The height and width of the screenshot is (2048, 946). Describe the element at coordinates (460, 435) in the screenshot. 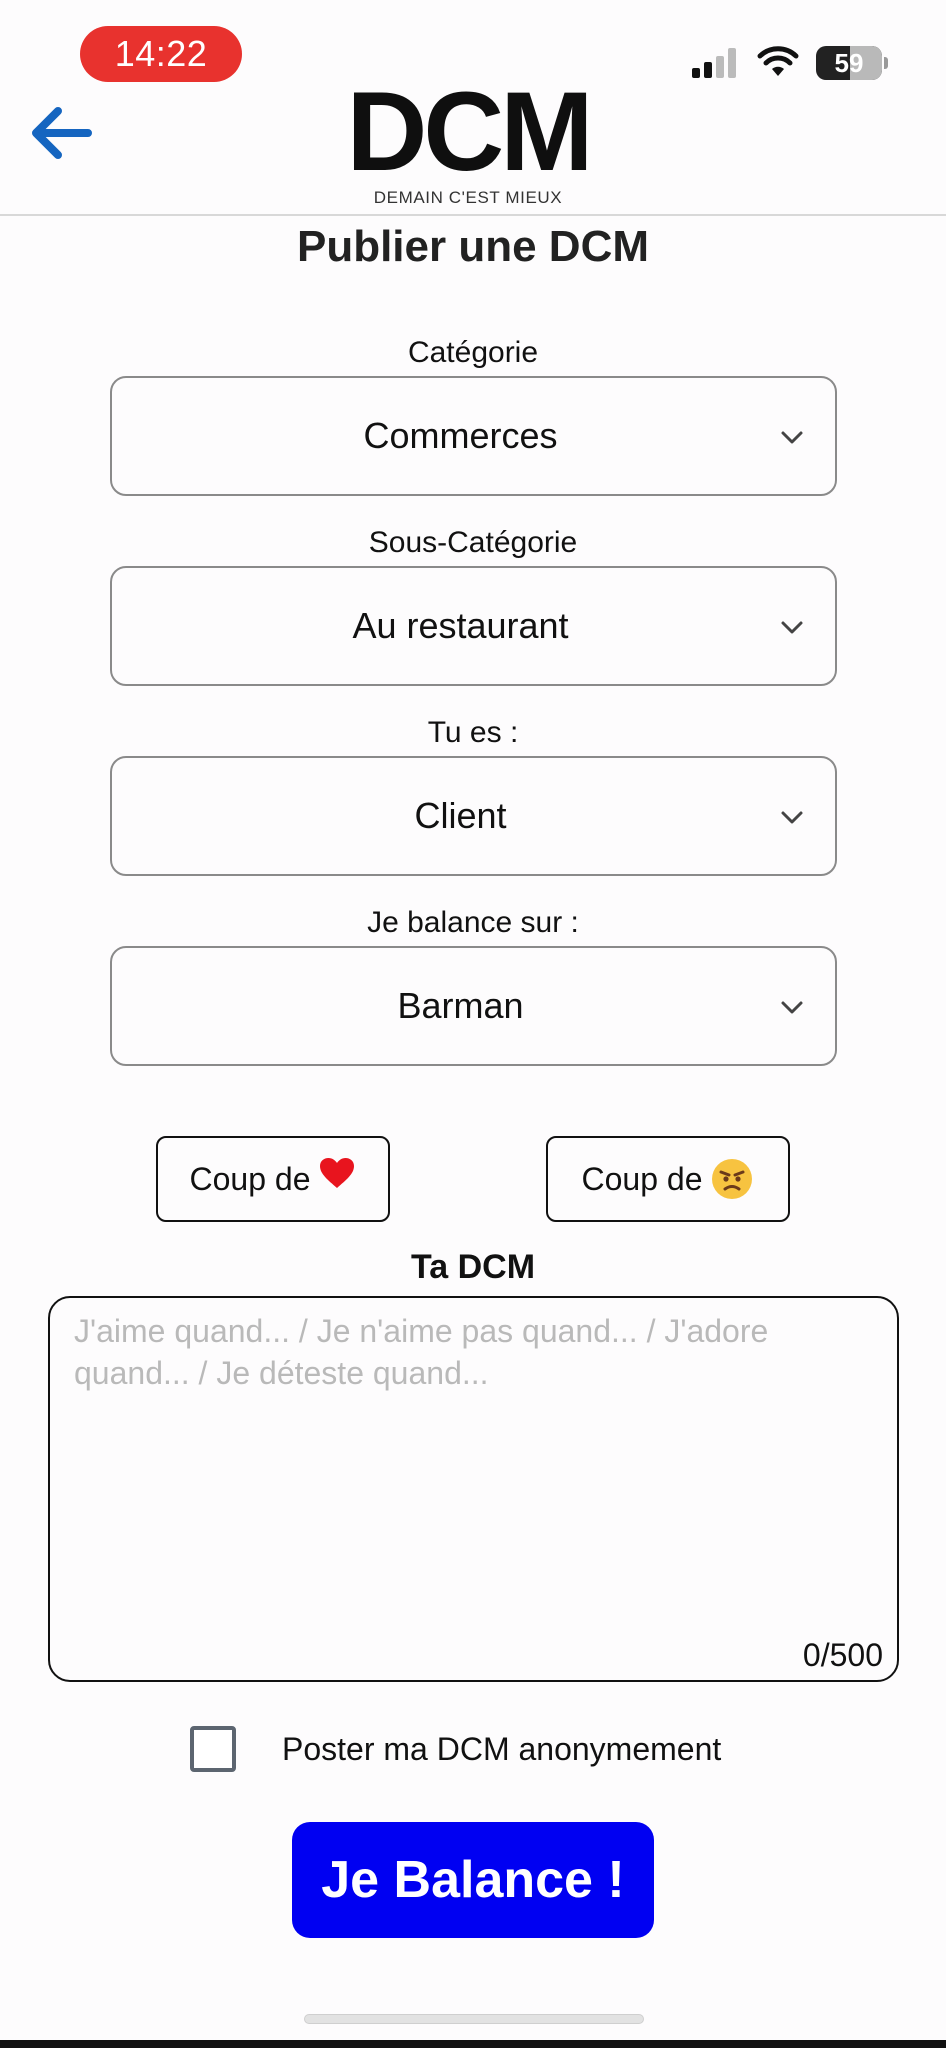

I see `category-value: Commerces` at that location.